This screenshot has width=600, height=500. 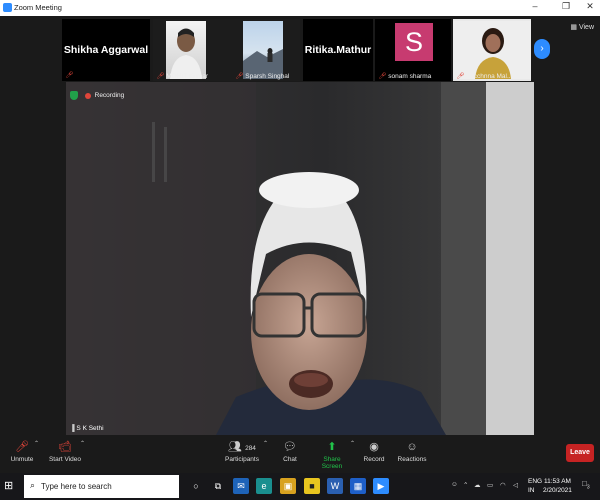 I want to click on mail-icon: ✉, so click(x=241, y=486).